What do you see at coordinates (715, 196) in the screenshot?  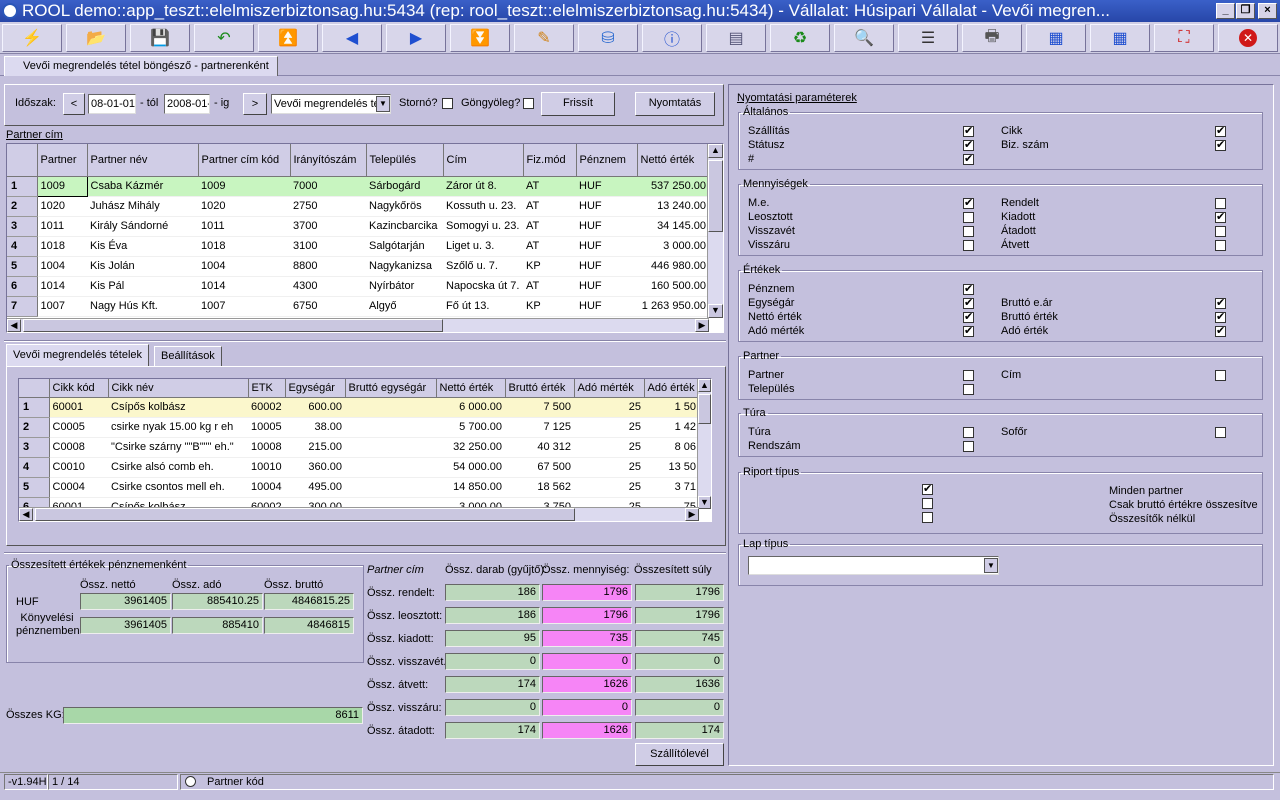 I see `scroll-thumb` at bounding box center [715, 196].